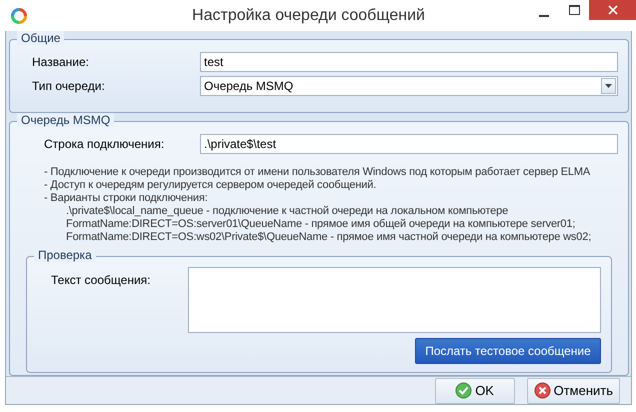 This screenshot has width=636, height=412. What do you see at coordinates (60, 62) in the screenshot?
I see `field-label: Название:` at bounding box center [60, 62].